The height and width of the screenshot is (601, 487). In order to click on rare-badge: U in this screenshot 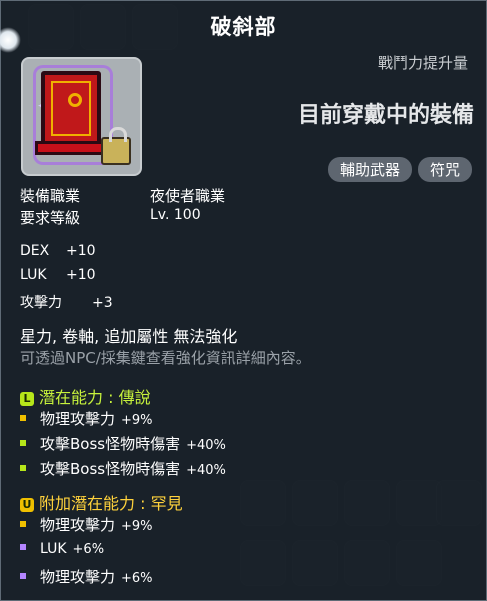, I will do `click(27, 505)`.